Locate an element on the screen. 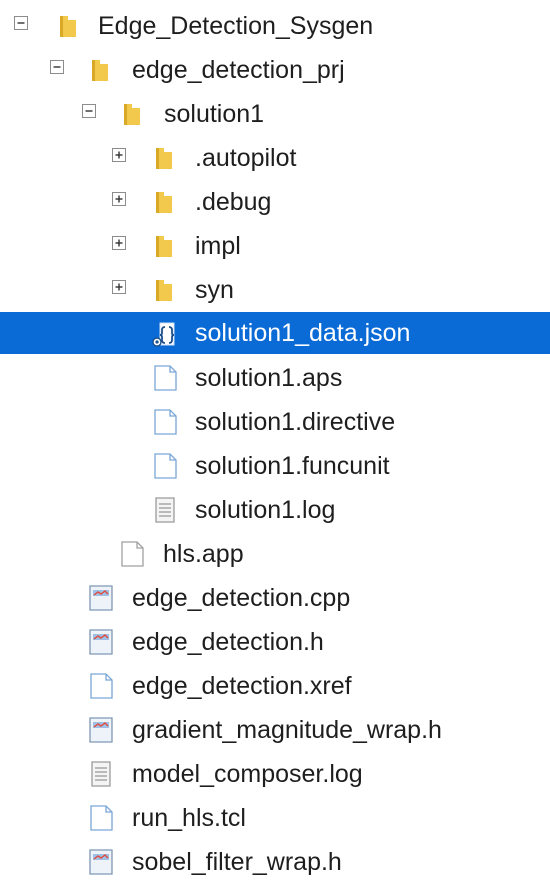 The width and height of the screenshot is (550, 884). tree-node-label: syn is located at coordinates (214, 290).